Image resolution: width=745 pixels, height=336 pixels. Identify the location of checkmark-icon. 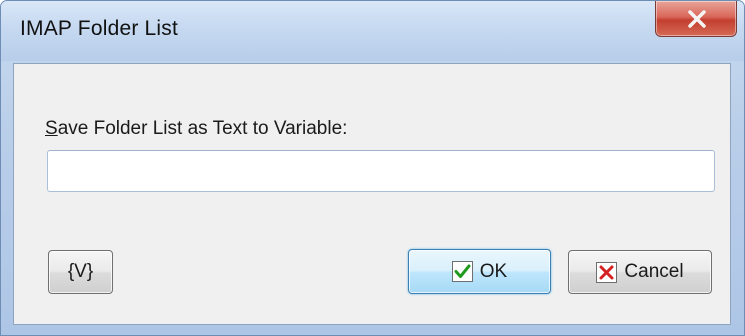
(462, 271).